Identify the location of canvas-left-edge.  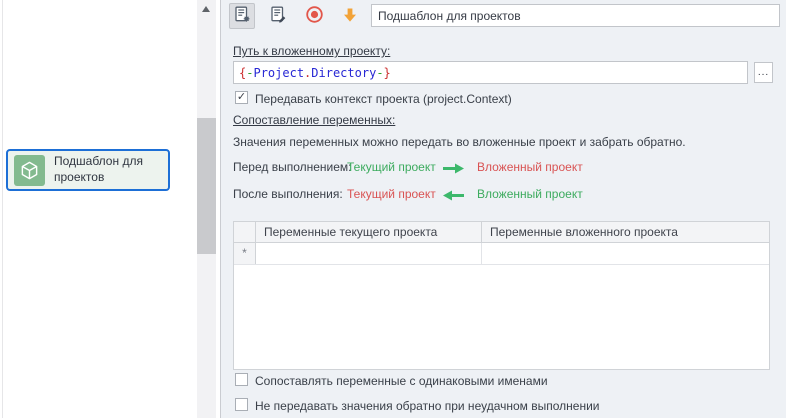
(2, 209).